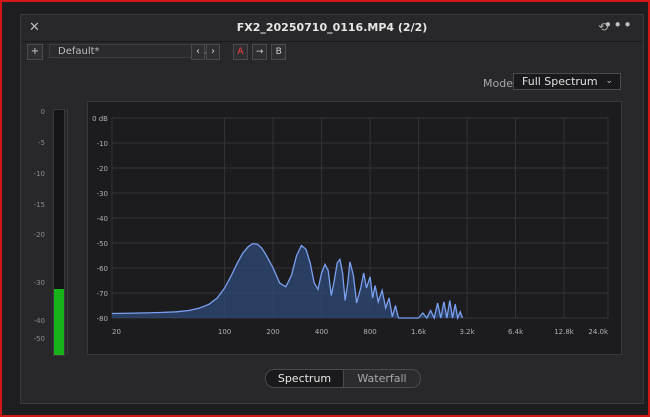  Describe the element at coordinates (287, 280) in the screenshot. I see `spectrum-area` at that location.